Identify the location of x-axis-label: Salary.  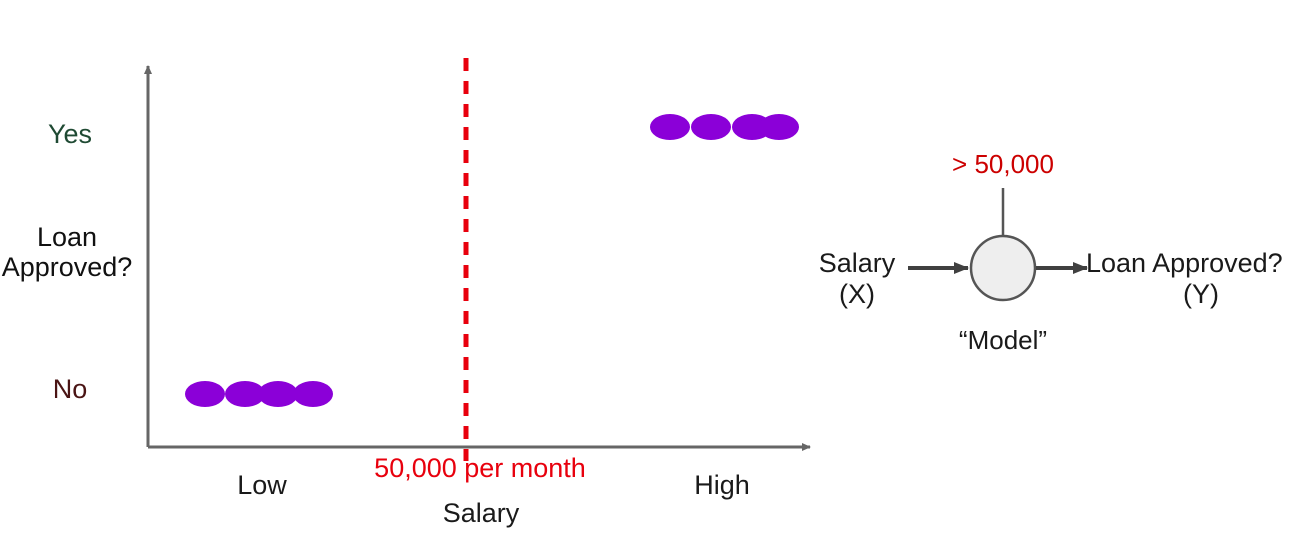
(481, 513).